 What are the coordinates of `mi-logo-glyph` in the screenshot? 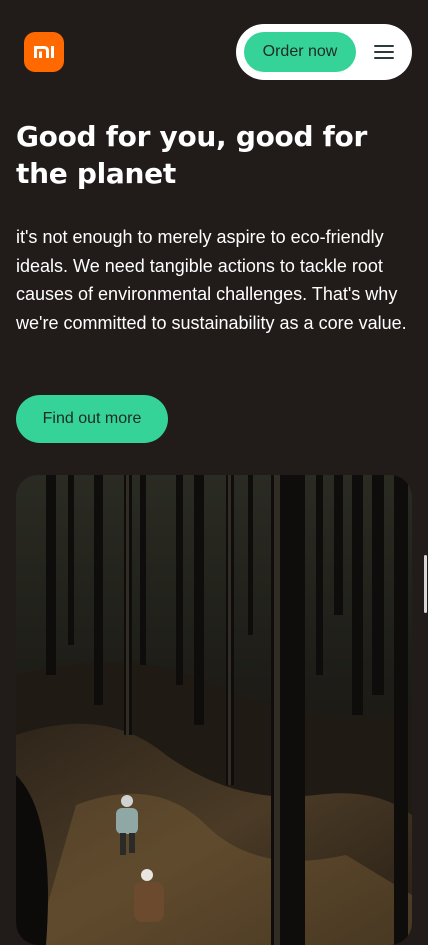 It's located at (44, 52).